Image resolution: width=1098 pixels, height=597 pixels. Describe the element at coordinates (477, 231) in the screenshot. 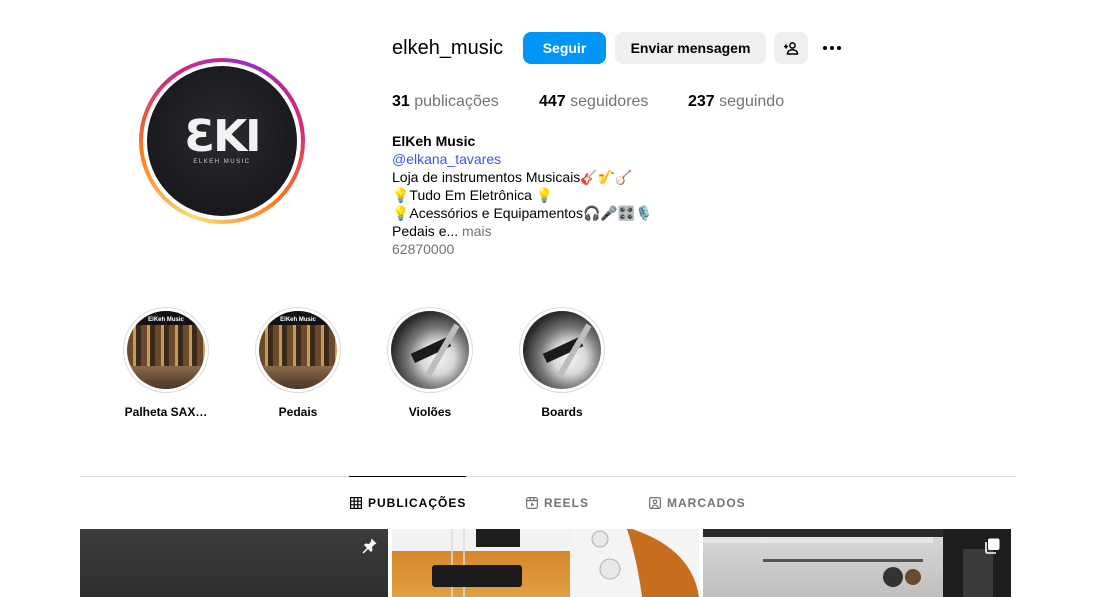

I see `bio-more-link: mais` at that location.